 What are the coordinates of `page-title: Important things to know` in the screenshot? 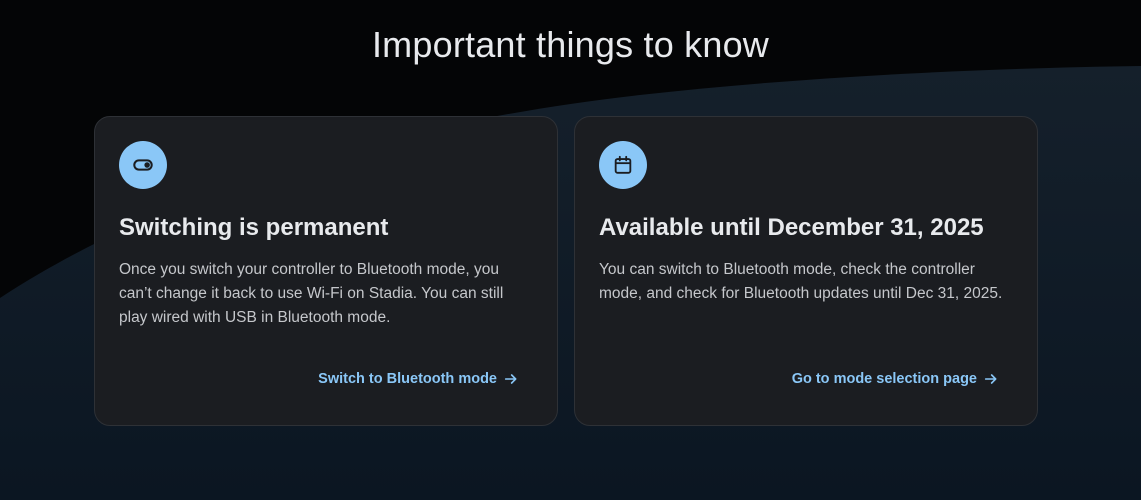 It's located at (570, 44).